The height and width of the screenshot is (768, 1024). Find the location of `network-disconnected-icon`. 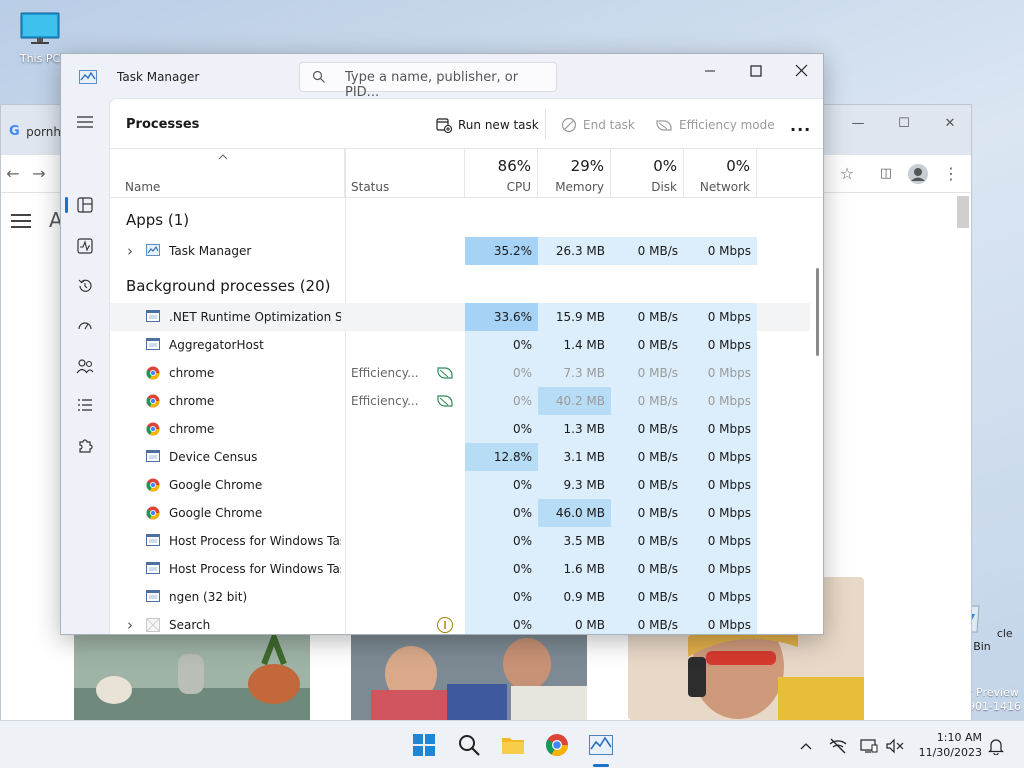

network-disconnected-icon is located at coordinates (838, 746).